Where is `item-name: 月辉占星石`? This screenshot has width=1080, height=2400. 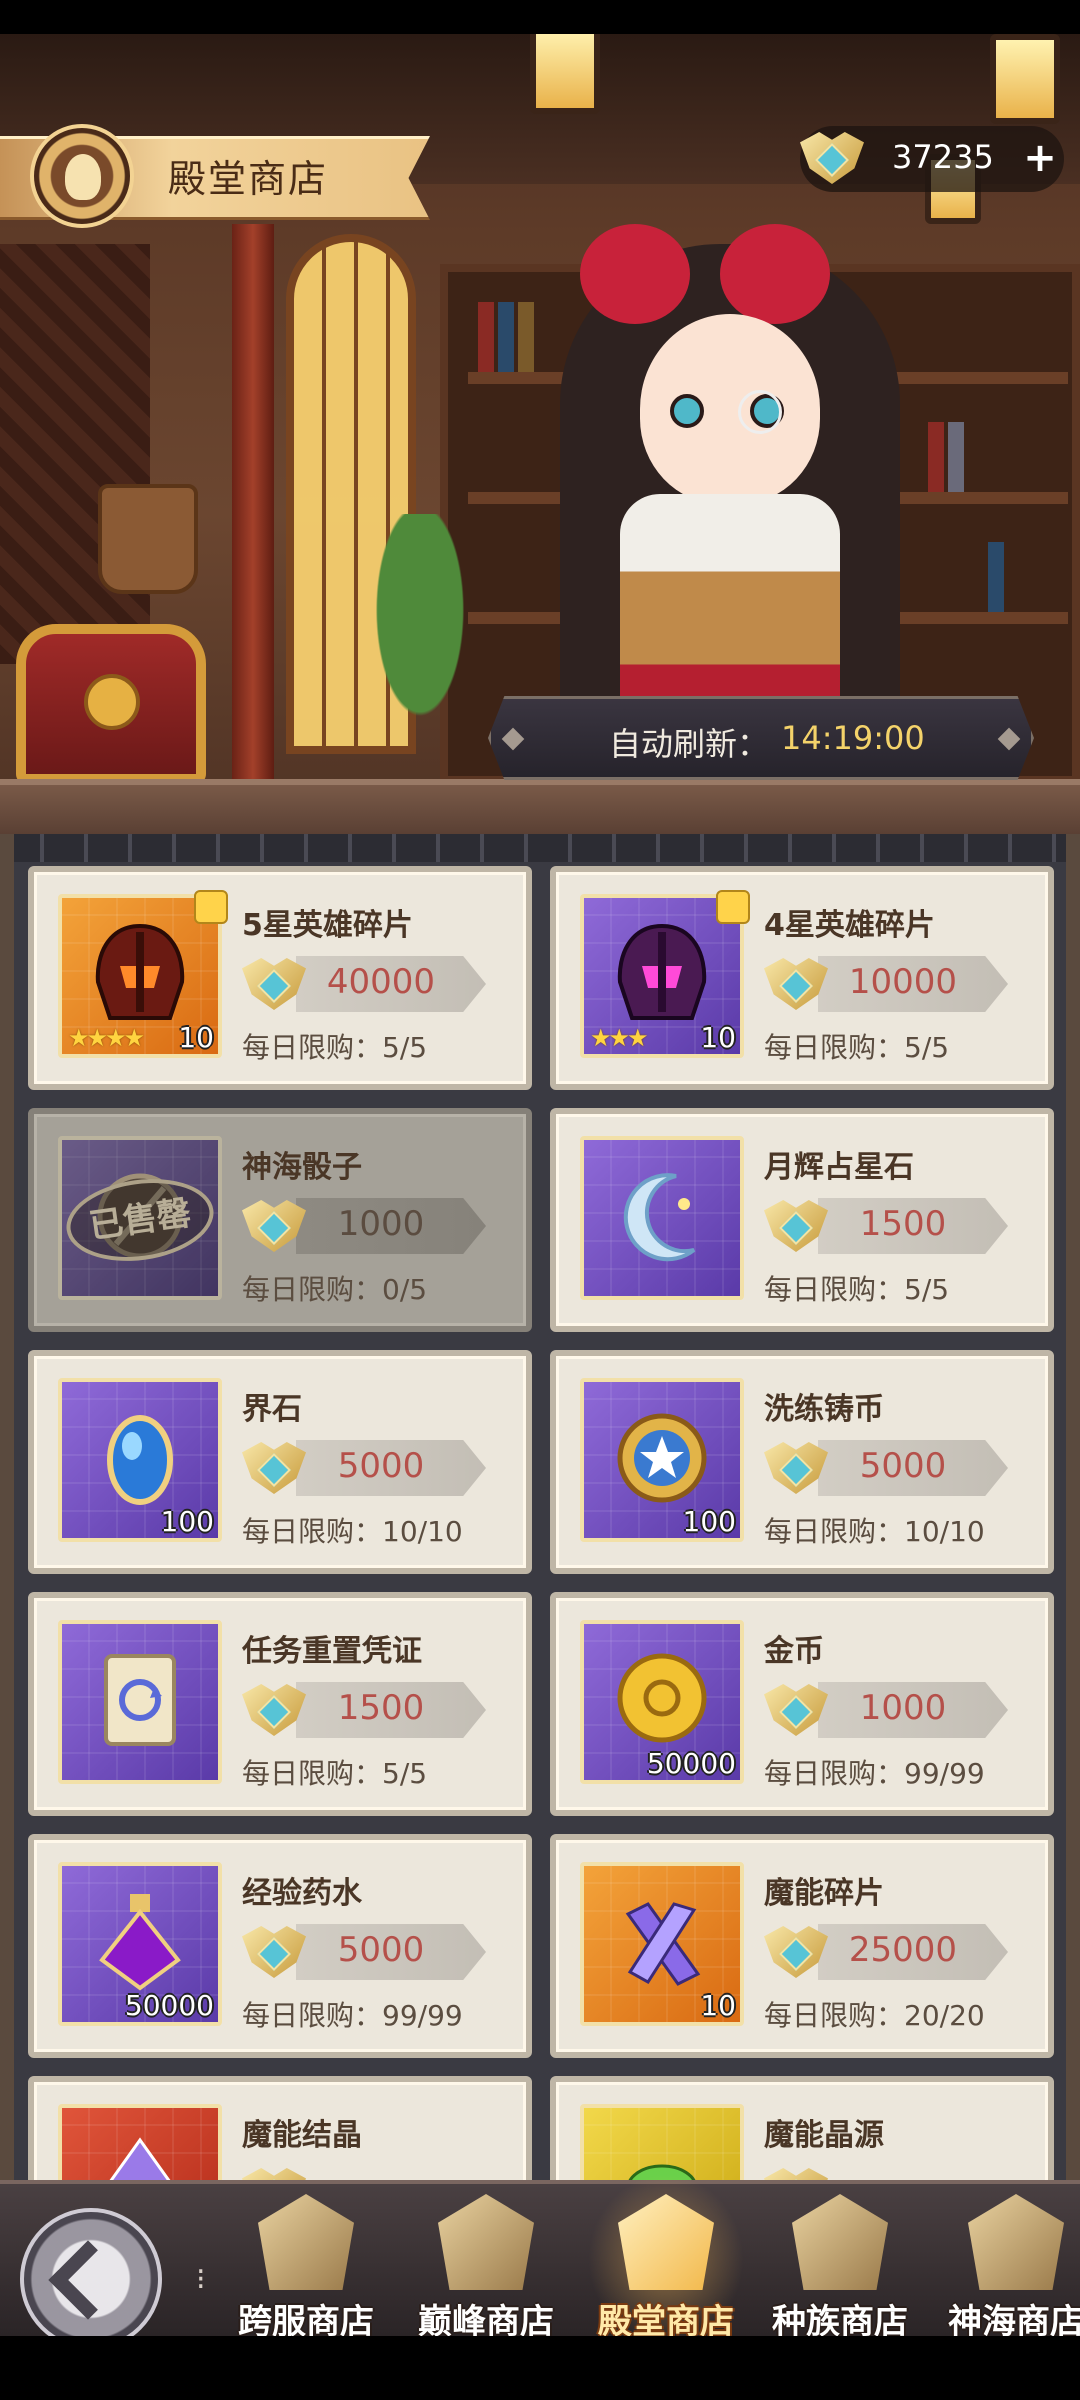 item-name: 月辉占星石 is located at coordinates (839, 1167).